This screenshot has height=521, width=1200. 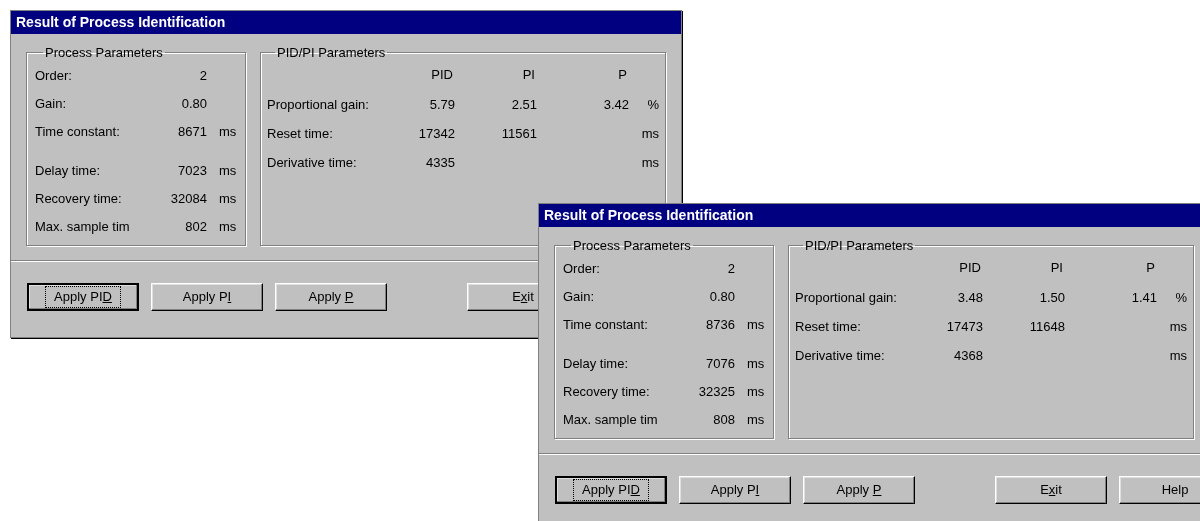 I want to click on parameter-label: Gain:, so click(x=51, y=104).